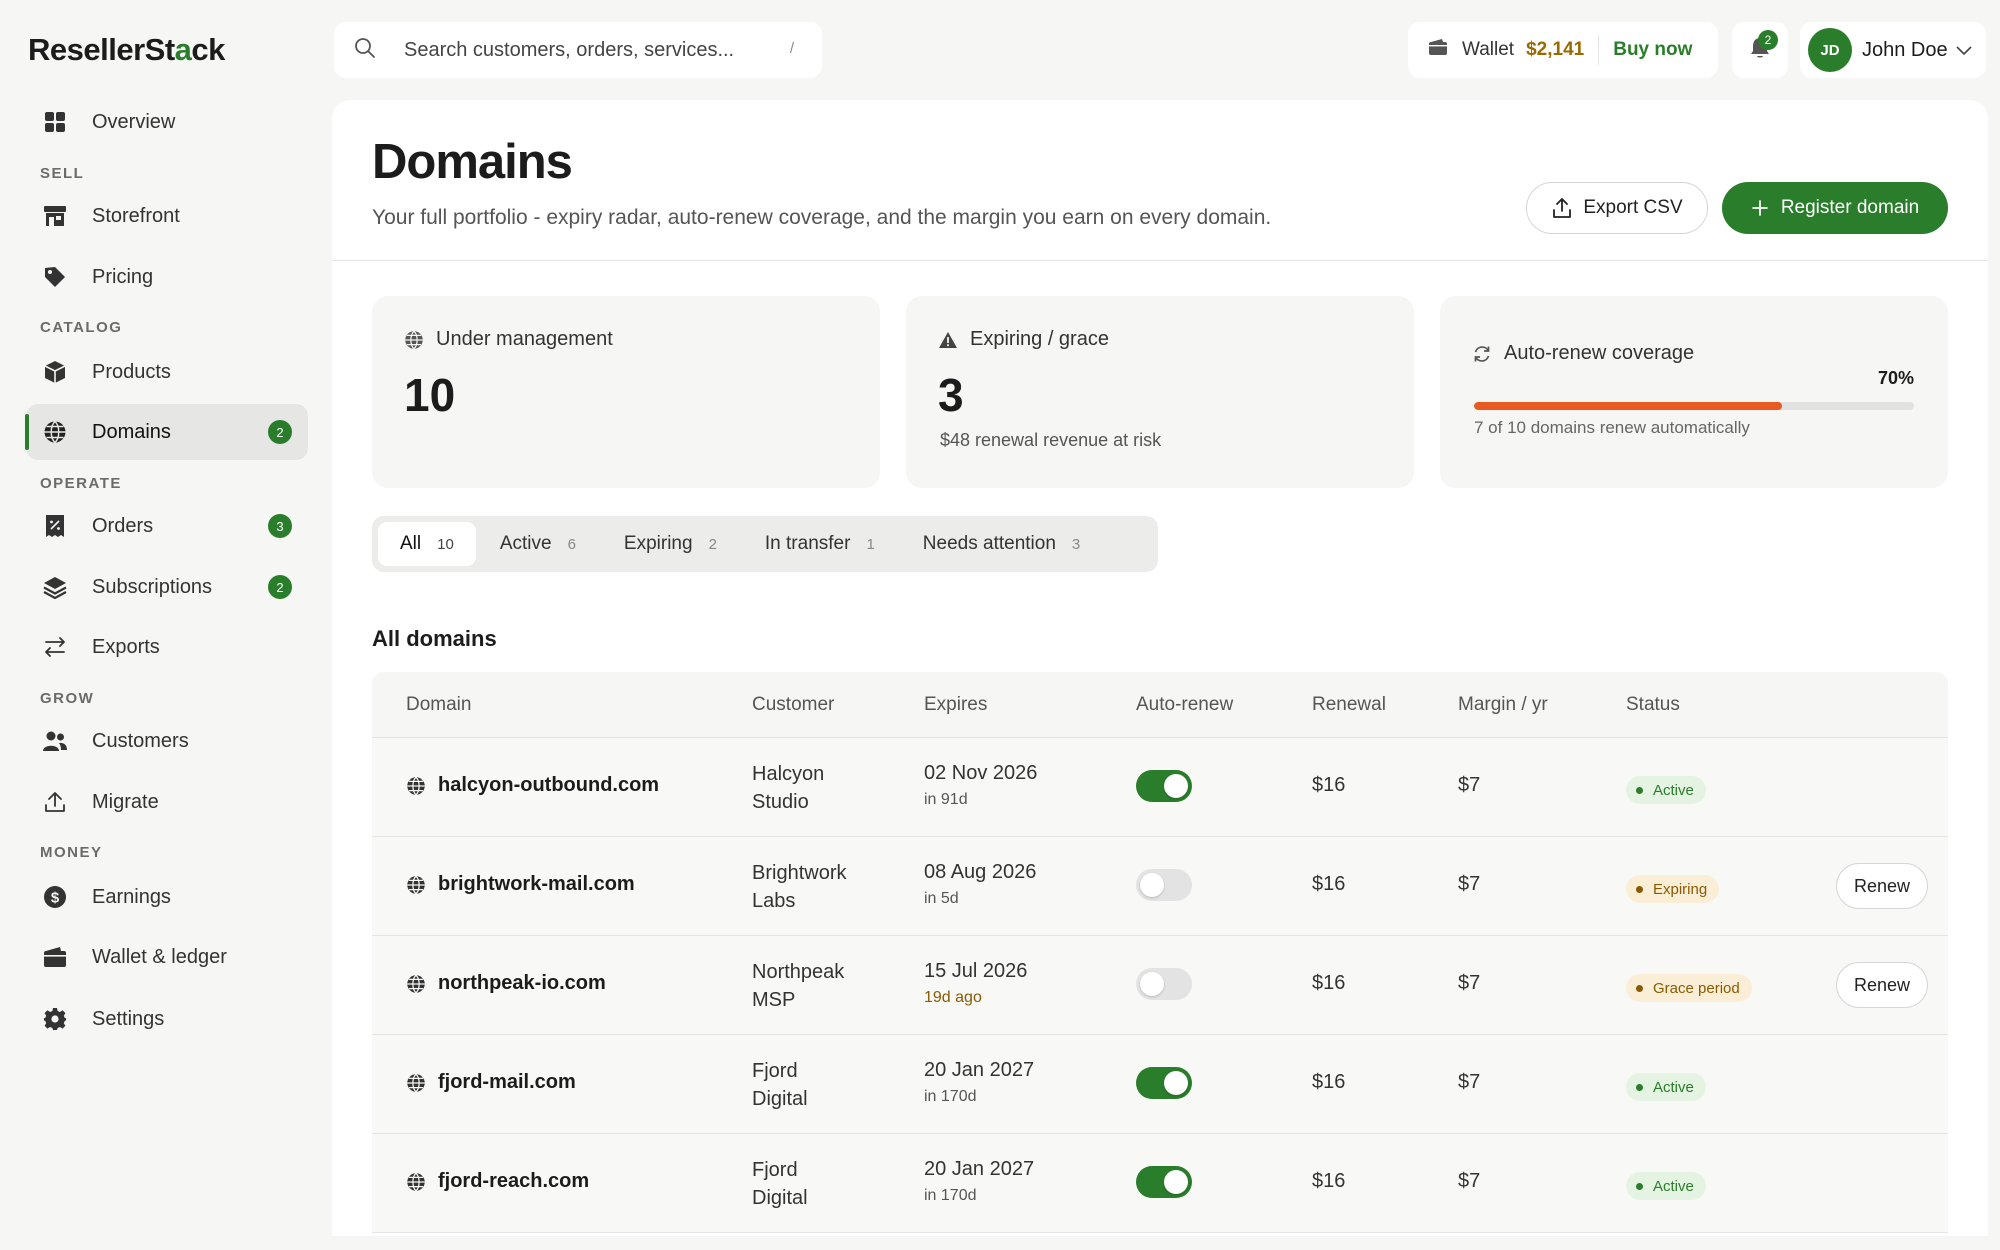 The image size is (2000, 1250). What do you see at coordinates (955, 705) in the screenshot?
I see `column-header-expires: Expires` at bounding box center [955, 705].